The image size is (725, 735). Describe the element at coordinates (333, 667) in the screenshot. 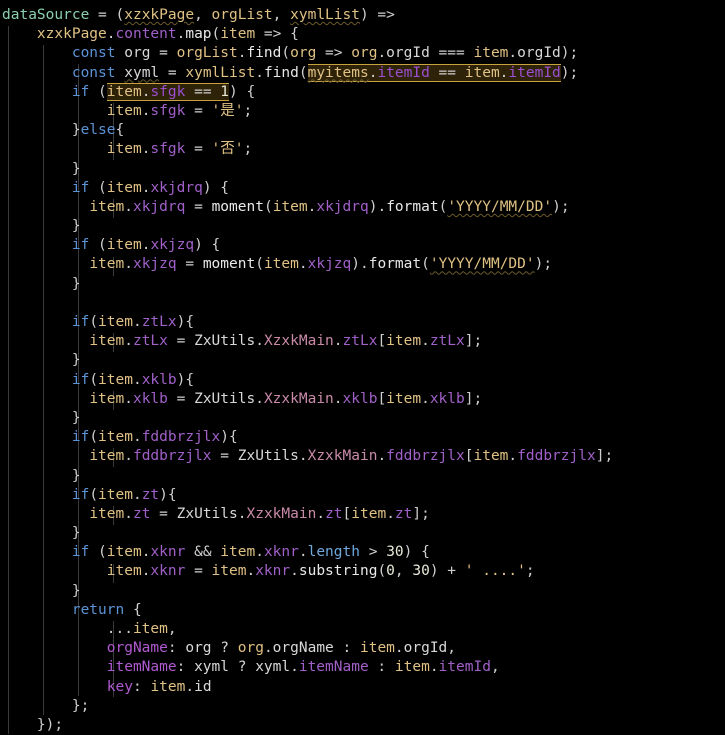

I see `token-prop-itemName: itemName` at that location.